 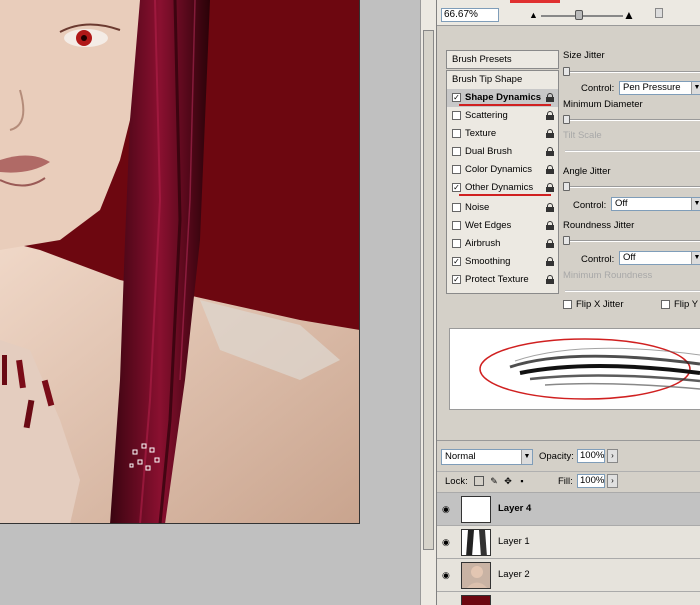 What do you see at coordinates (535, 1) in the screenshot?
I see `navigator-view-box` at bounding box center [535, 1].